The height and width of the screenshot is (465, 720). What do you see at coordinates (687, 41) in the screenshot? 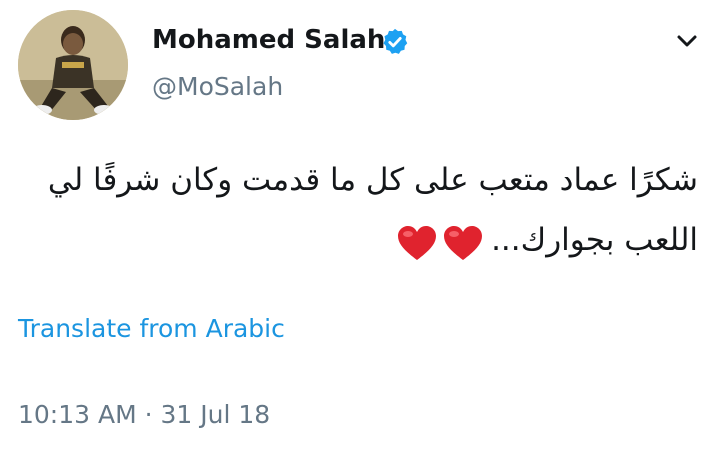
I see `chevron-down-icon` at bounding box center [687, 41].